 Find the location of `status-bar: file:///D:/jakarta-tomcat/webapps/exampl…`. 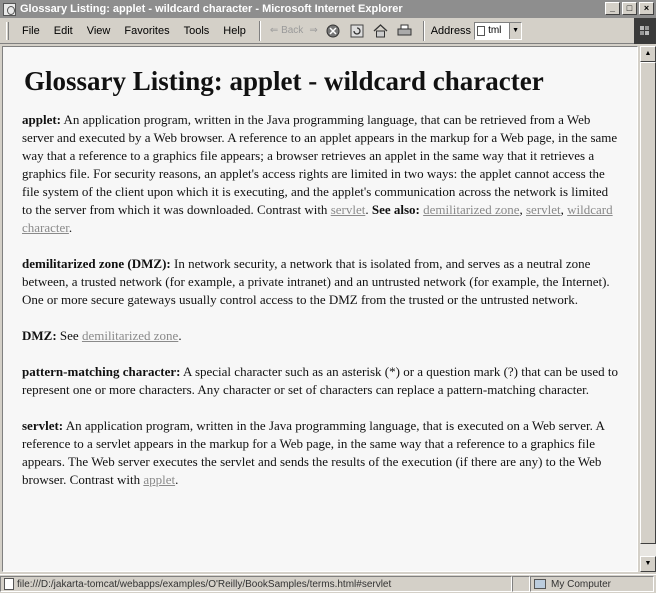

status-bar: file:///D:/jakarta-tomcat/webapps/exampl… is located at coordinates (328, 583).